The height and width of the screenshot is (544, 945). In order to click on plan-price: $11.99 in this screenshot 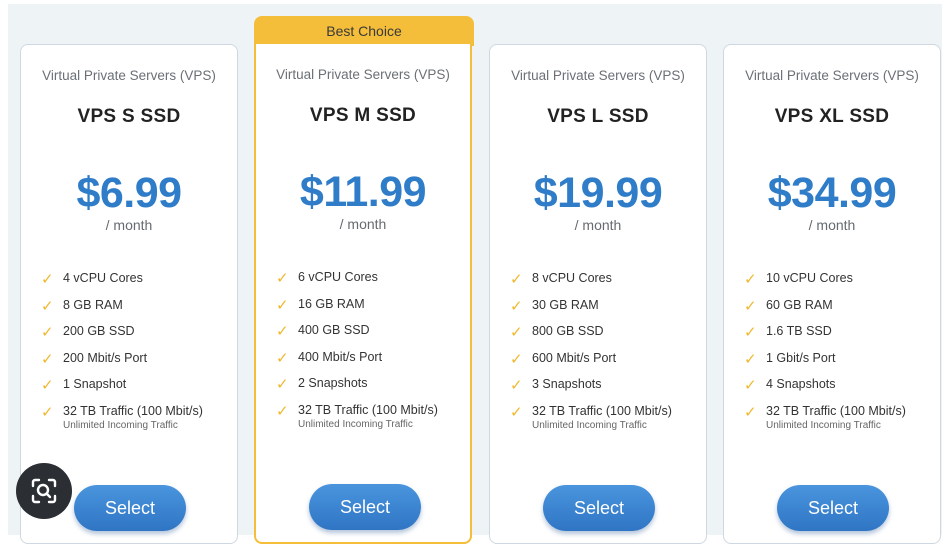, I will do `click(363, 192)`.